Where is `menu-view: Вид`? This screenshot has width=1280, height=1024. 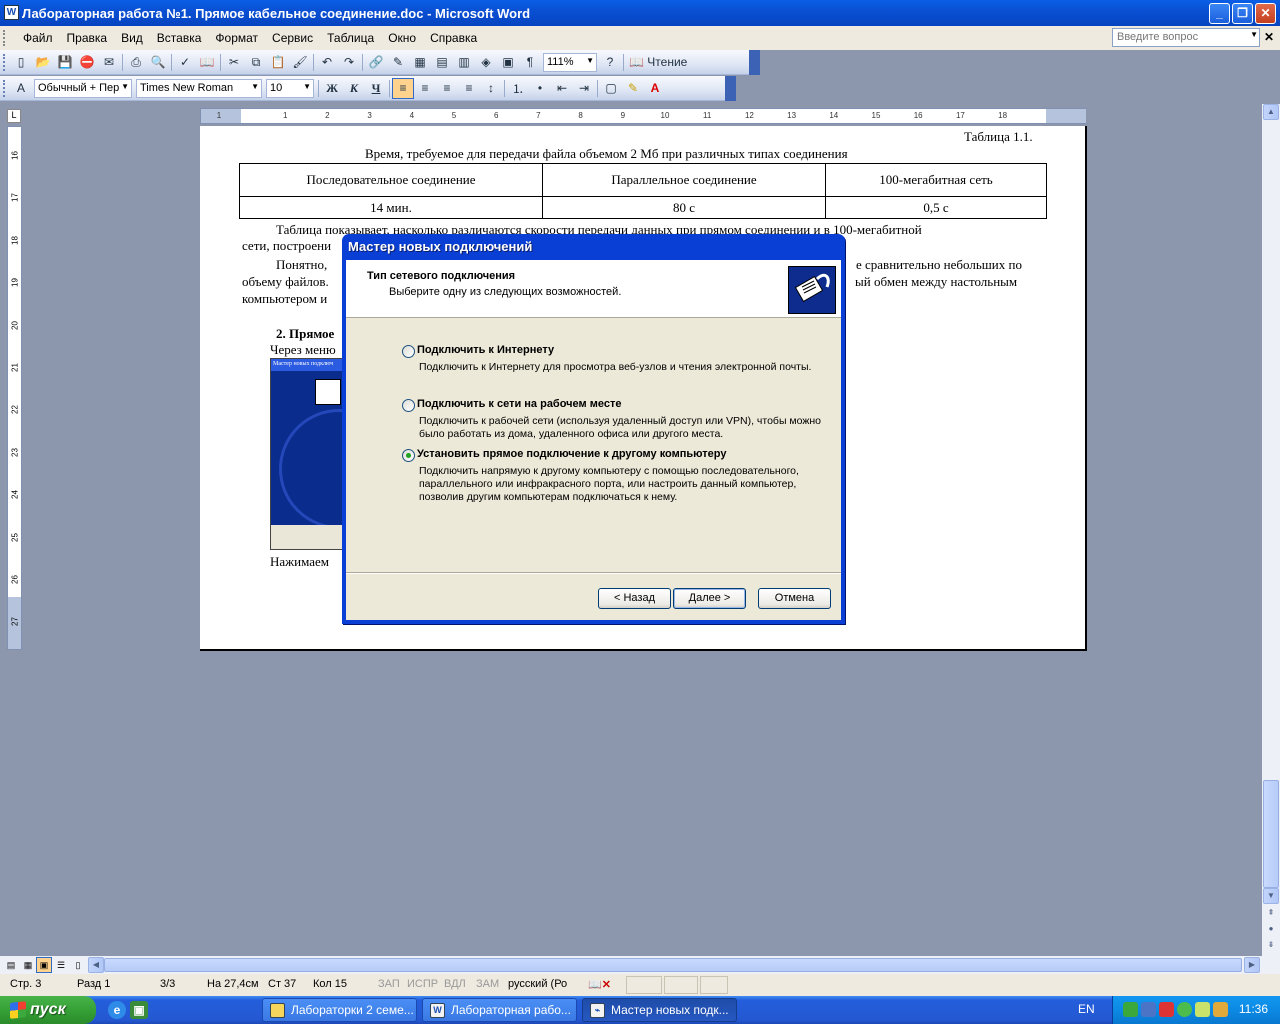 menu-view: Вид is located at coordinates (132, 38).